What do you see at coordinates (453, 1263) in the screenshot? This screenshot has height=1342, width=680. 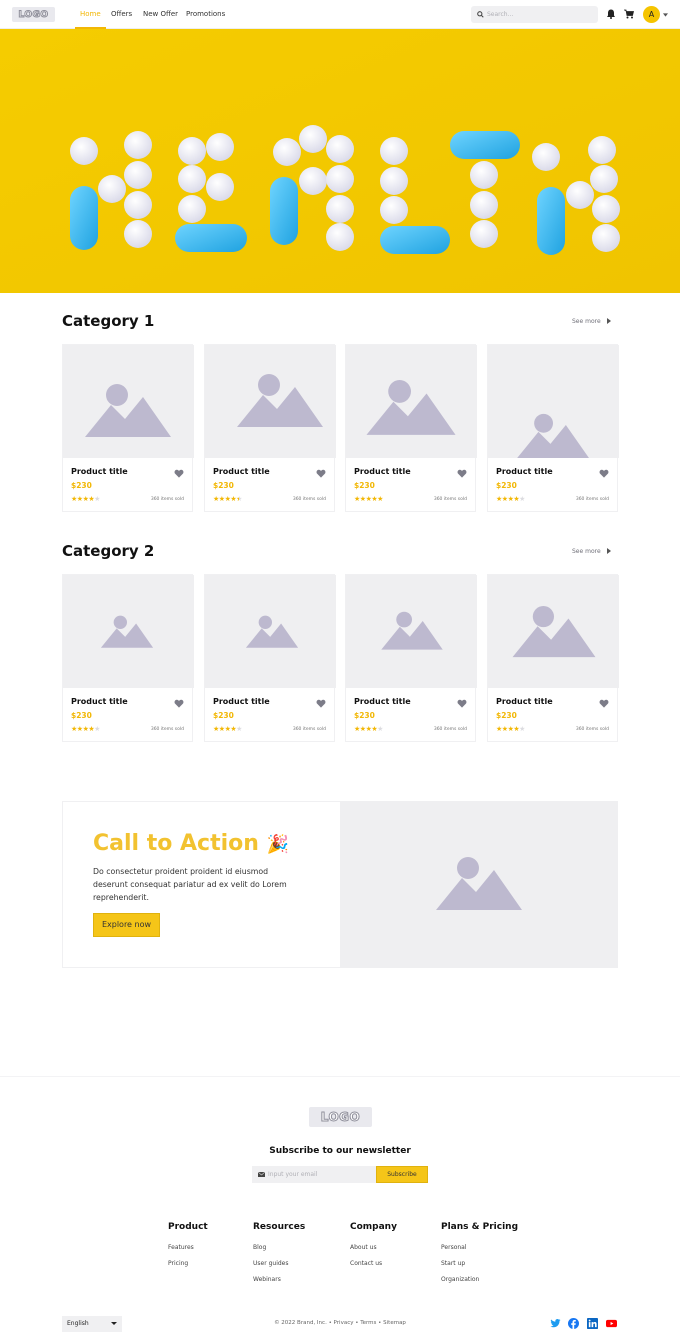 I see `footer-link: Start up` at bounding box center [453, 1263].